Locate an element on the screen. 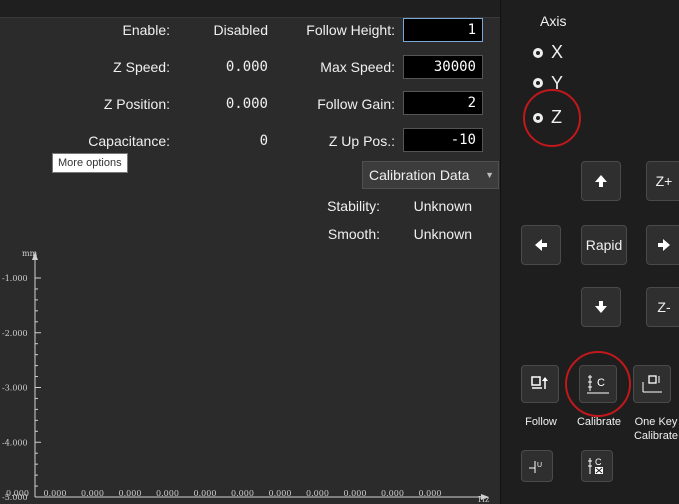  clear-calibration-icon: C is located at coordinates (595, 465).